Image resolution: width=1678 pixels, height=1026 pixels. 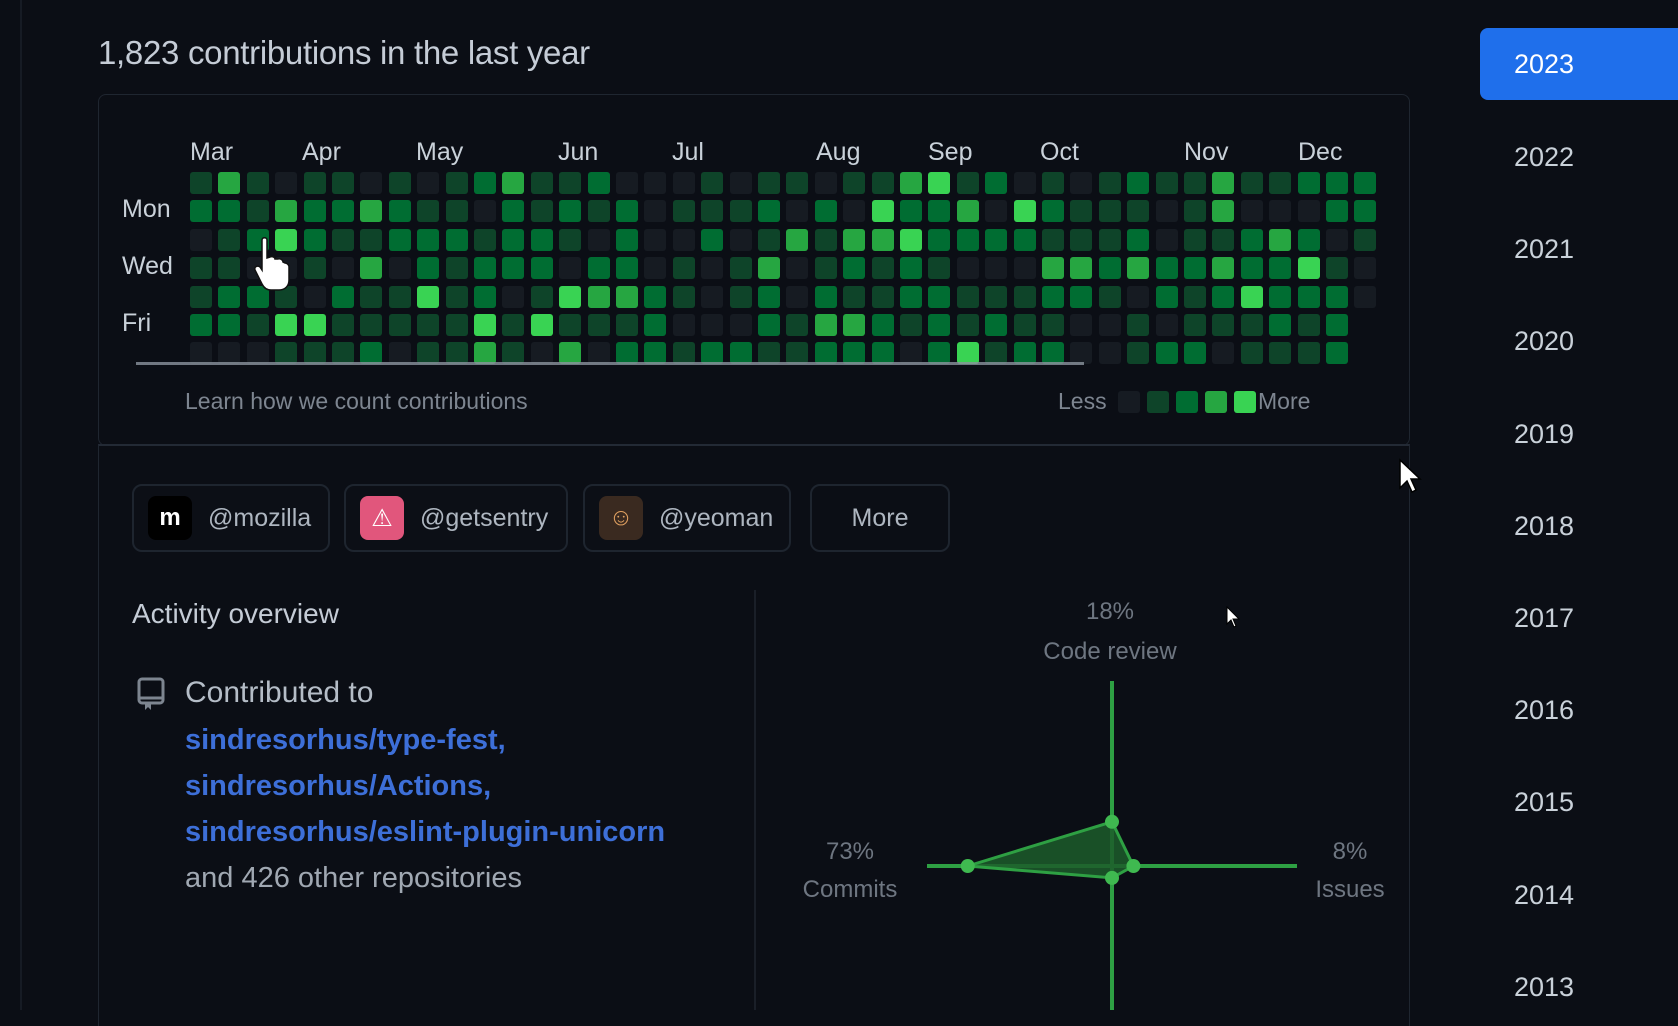 What do you see at coordinates (1233, 617) in the screenshot?
I see `small-arrow-cursor-icon` at bounding box center [1233, 617].